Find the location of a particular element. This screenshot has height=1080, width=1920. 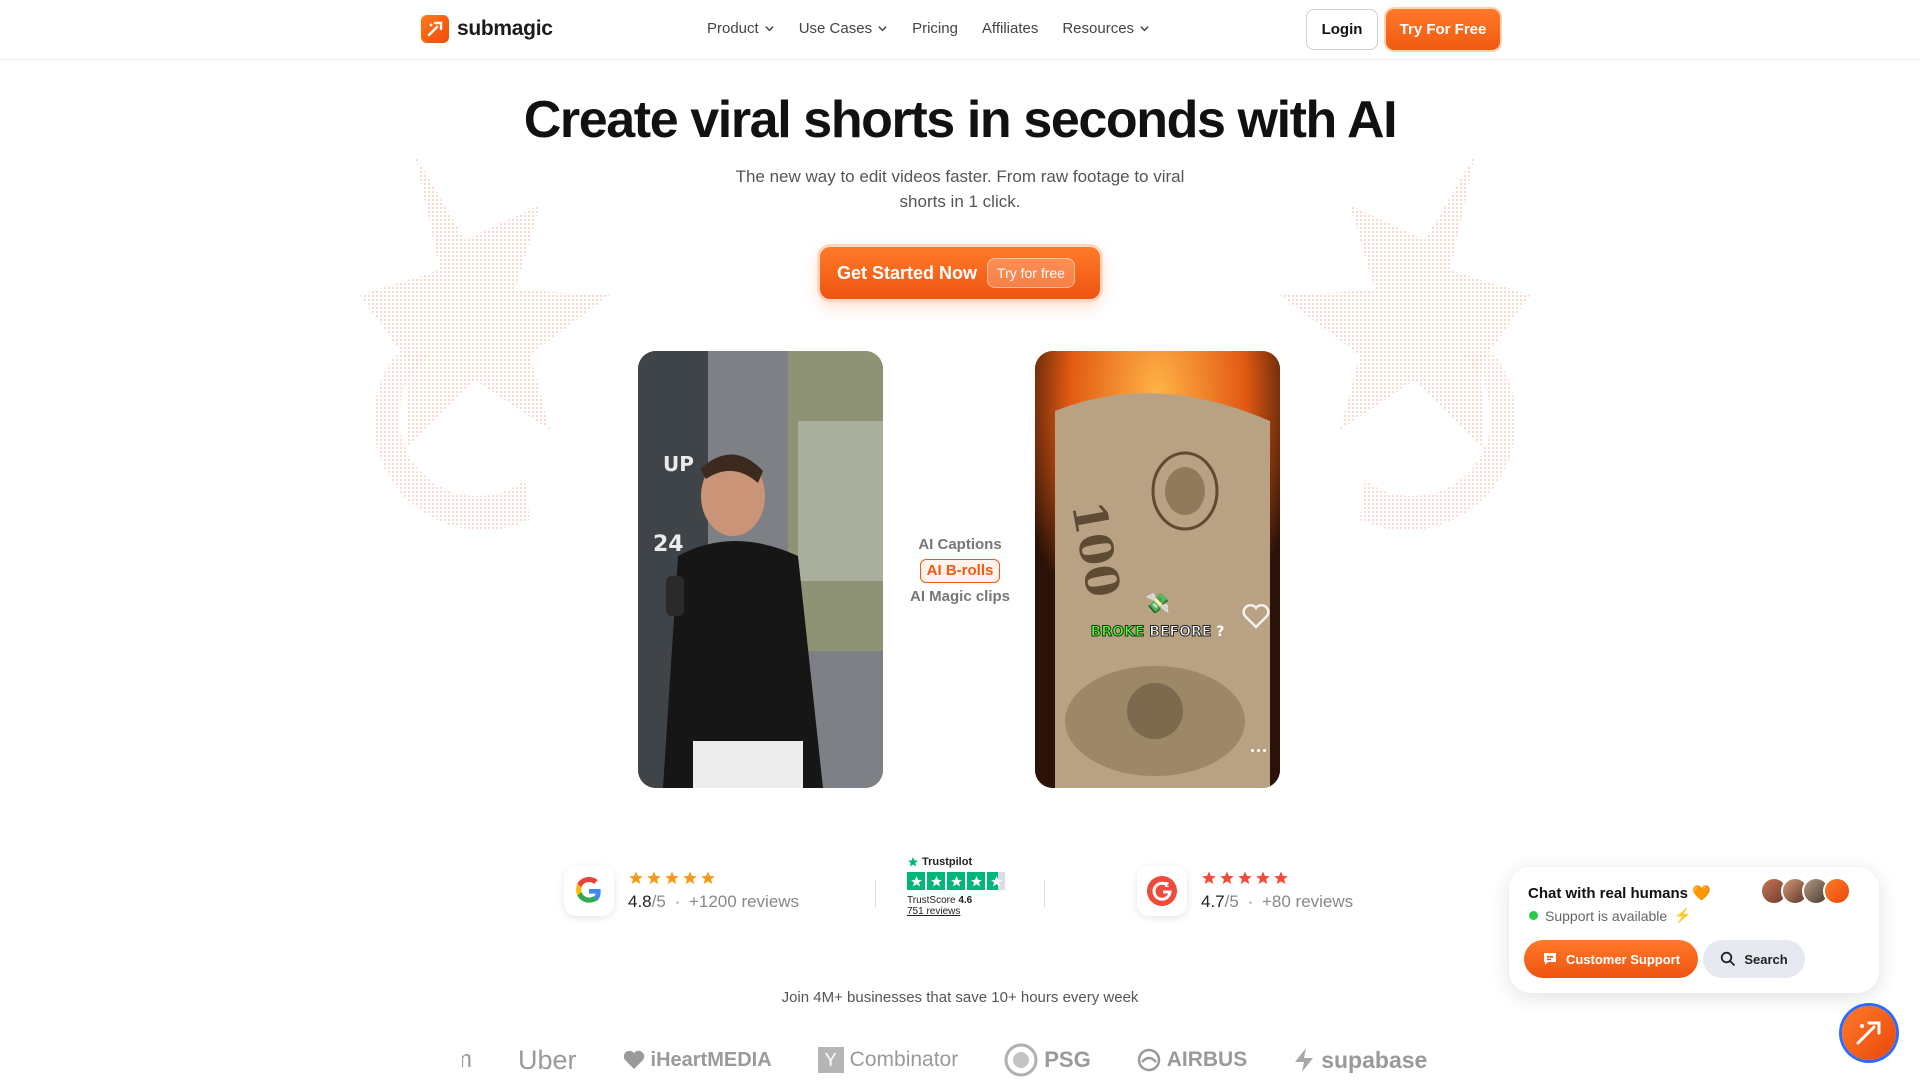

google-review-count: +1200 reviews is located at coordinates (744, 901).